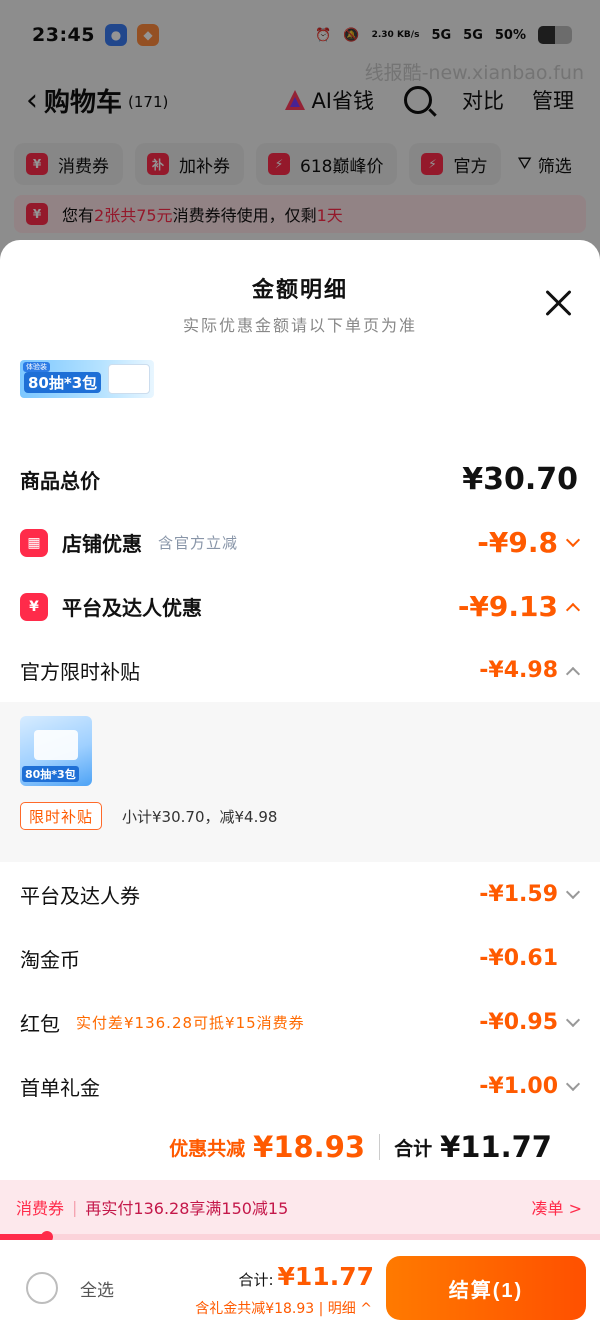  What do you see at coordinates (190, 1023) in the screenshot?
I see `redpack-note: 实付差¥136.28可抵¥15消费券` at bounding box center [190, 1023].